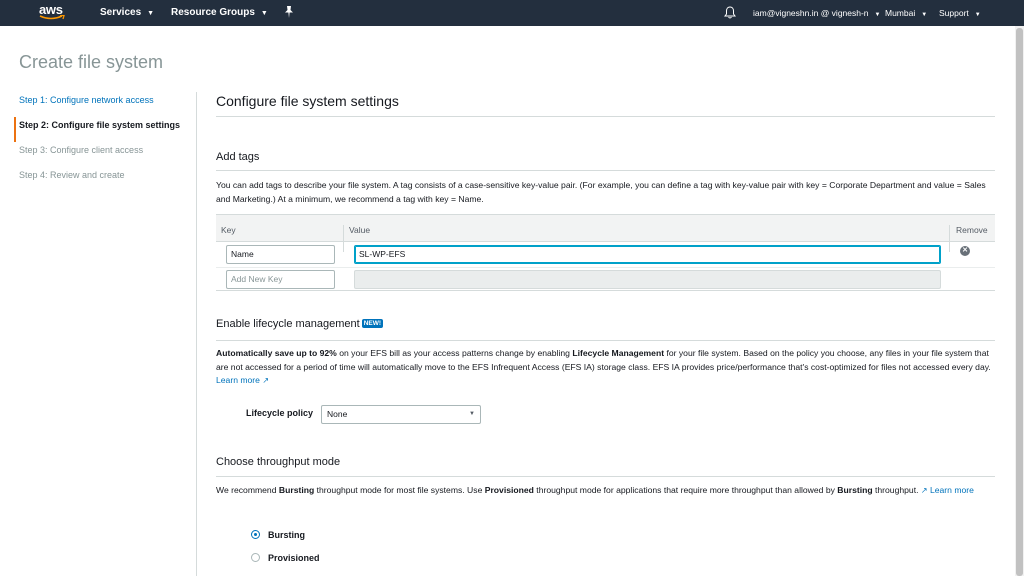 This screenshot has width=1024, height=576. What do you see at coordinates (605, 116) in the screenshot?
I see `heading-divider` at bounding box center [605, 116].